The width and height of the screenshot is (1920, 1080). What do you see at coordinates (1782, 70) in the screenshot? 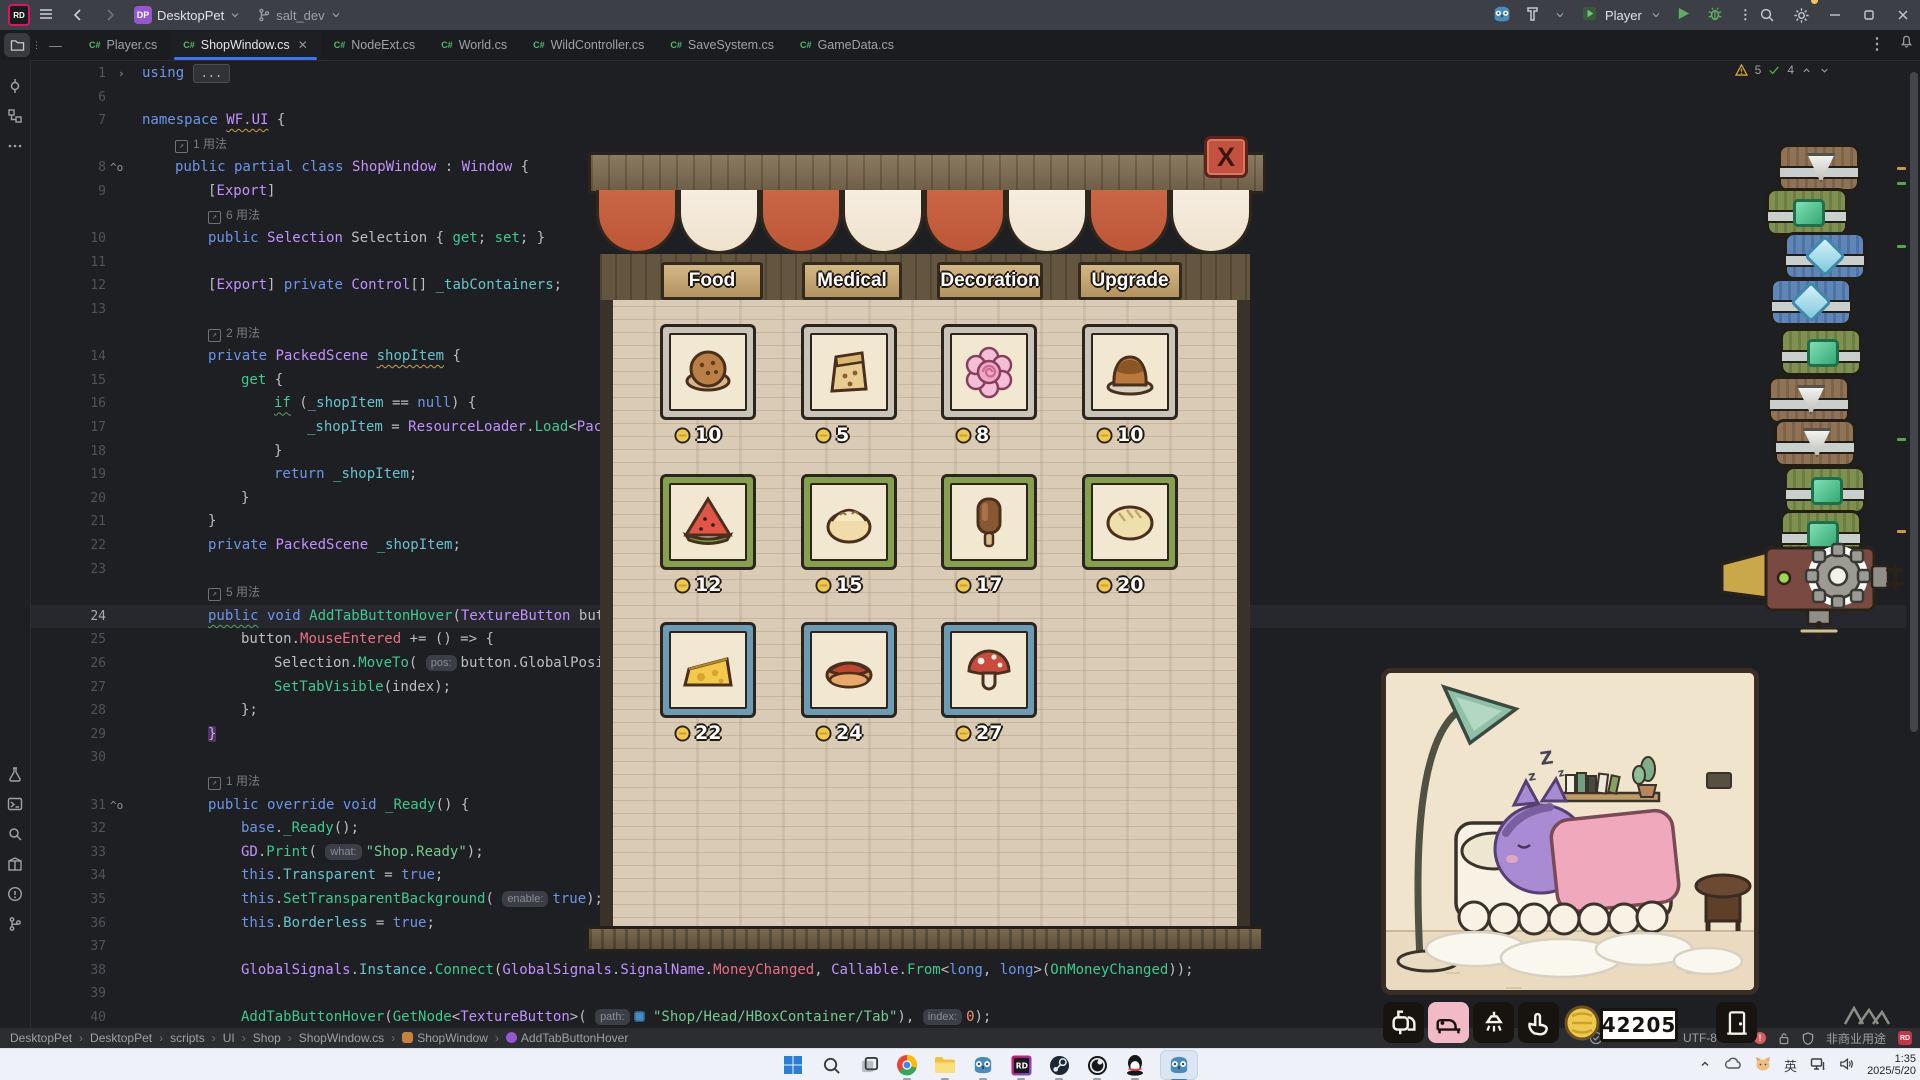
I see `inspection-widget: 5 4` at bounding box center [1782, 70].